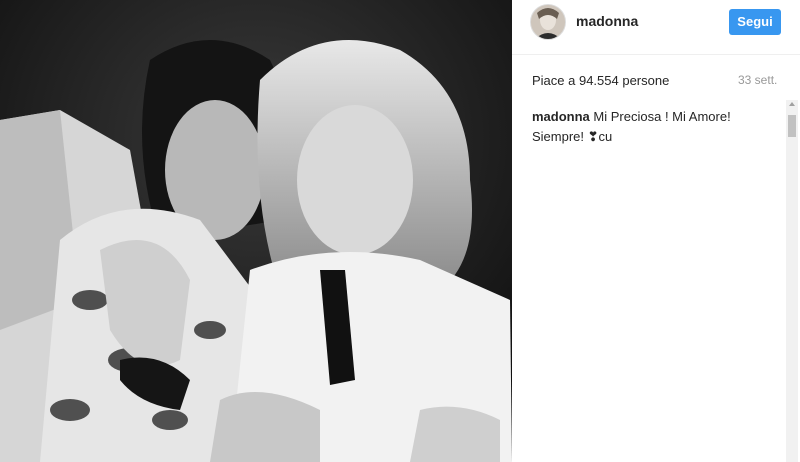  I want to click on scroll-thumb, so click(792, 126).